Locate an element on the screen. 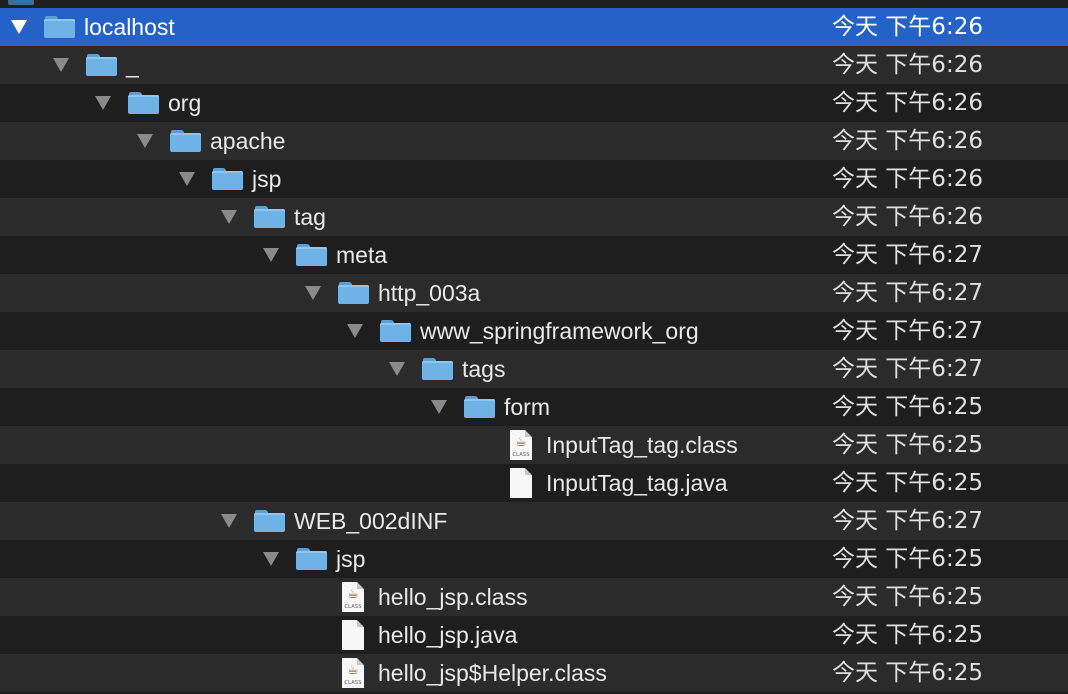 The height and width of the screenshot is (694, 1068). name-cell: hello_jsp.java is located at coordinates (420, 635).